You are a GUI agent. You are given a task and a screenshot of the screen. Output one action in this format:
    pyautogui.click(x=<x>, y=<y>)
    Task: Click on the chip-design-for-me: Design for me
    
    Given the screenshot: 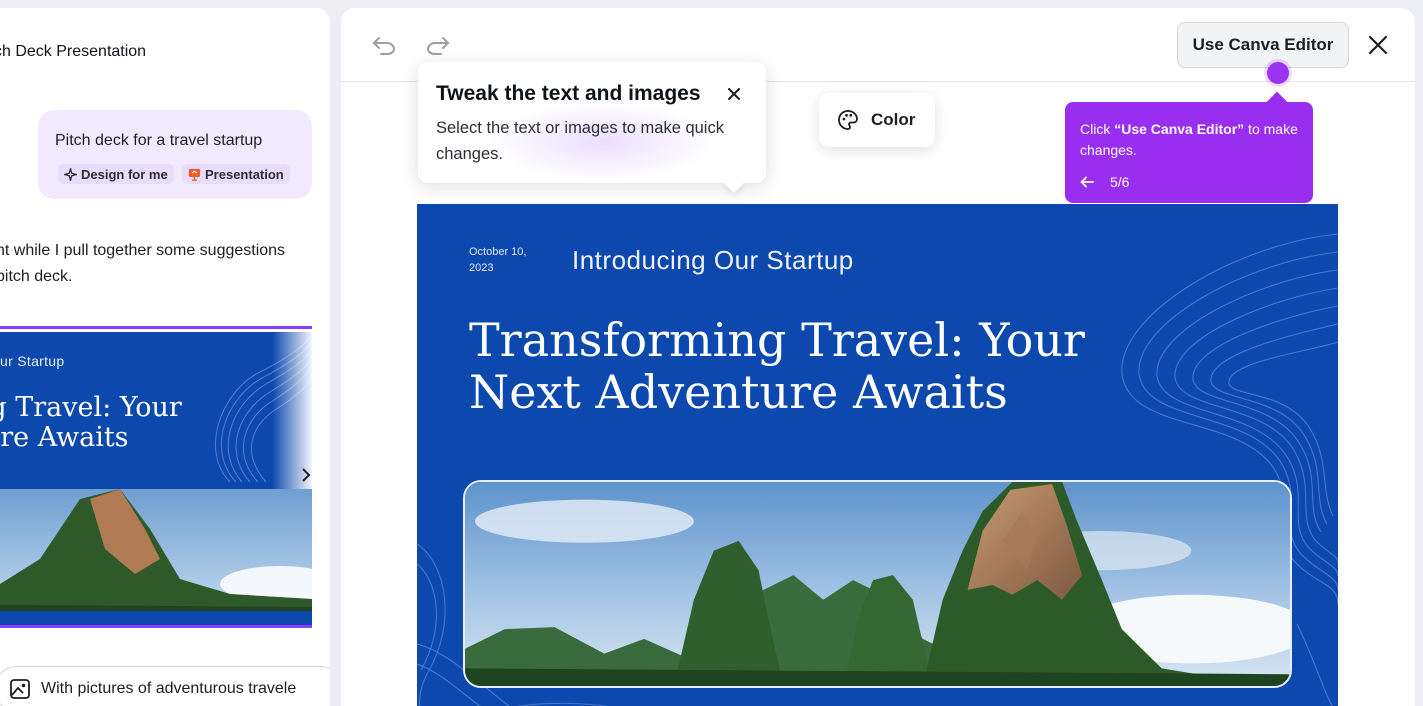 What is the action you would take?
    pyautogui.click(x=116, y=174)
    